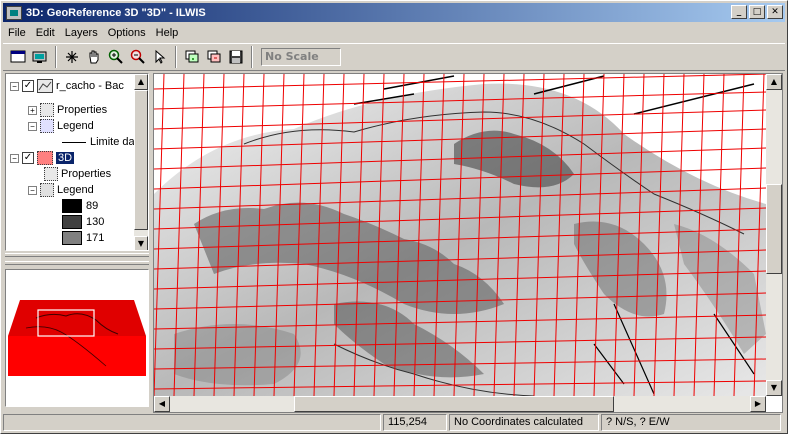 This screenshot has width=788, height=434. What do you see at coordinates (45, 33) in the screenshot?
I see `menu-edit: Edit` at bounding box center [45, 33].